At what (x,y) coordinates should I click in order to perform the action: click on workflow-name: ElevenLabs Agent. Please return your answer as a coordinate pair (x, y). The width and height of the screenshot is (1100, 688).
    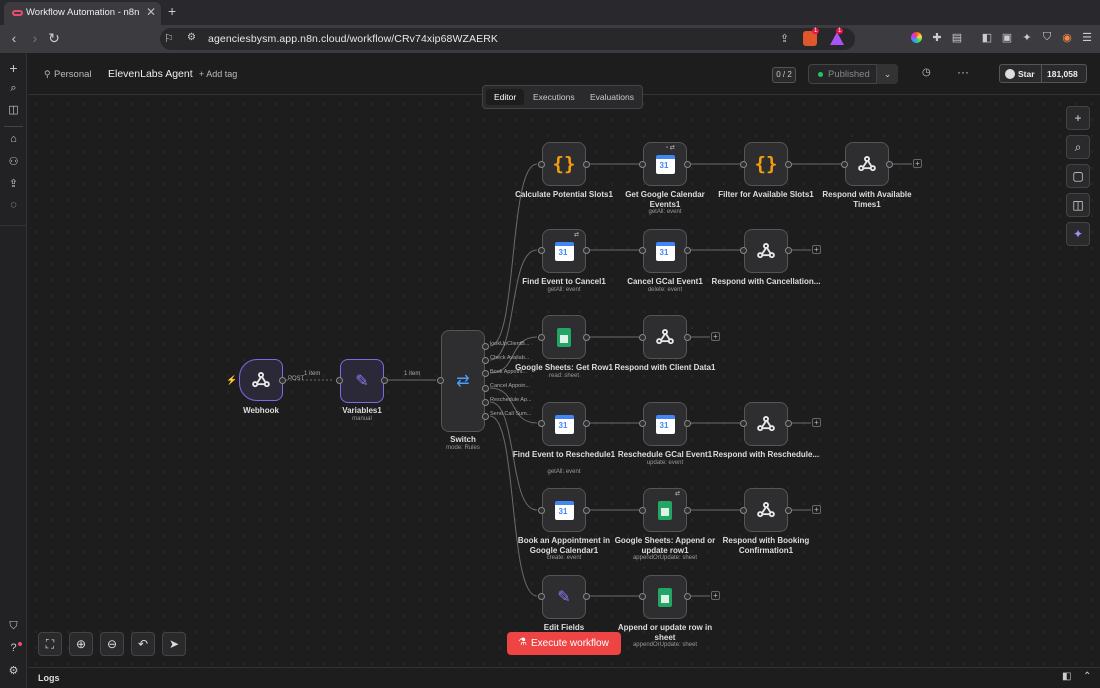
    Looking at the image, I should click on (150, 74).